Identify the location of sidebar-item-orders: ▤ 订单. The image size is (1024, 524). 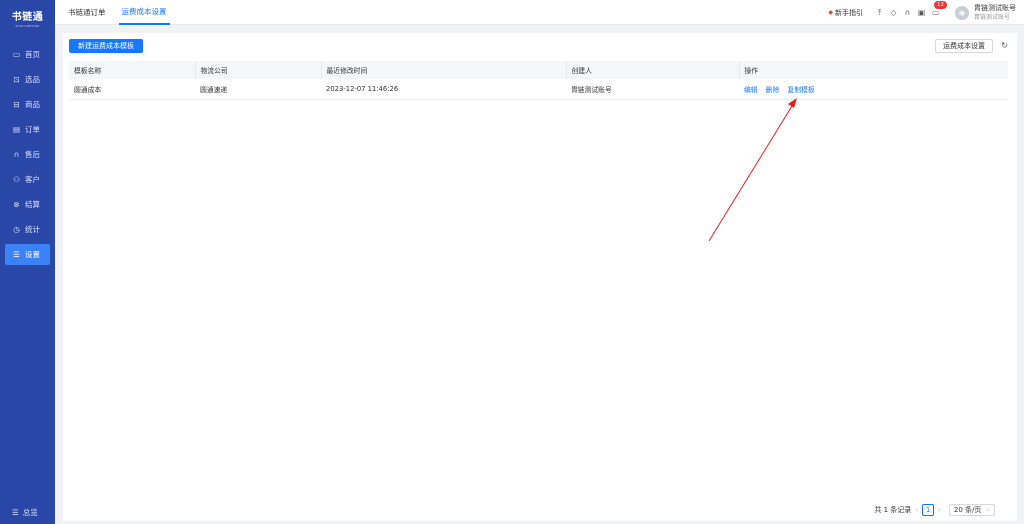
(27, 129).